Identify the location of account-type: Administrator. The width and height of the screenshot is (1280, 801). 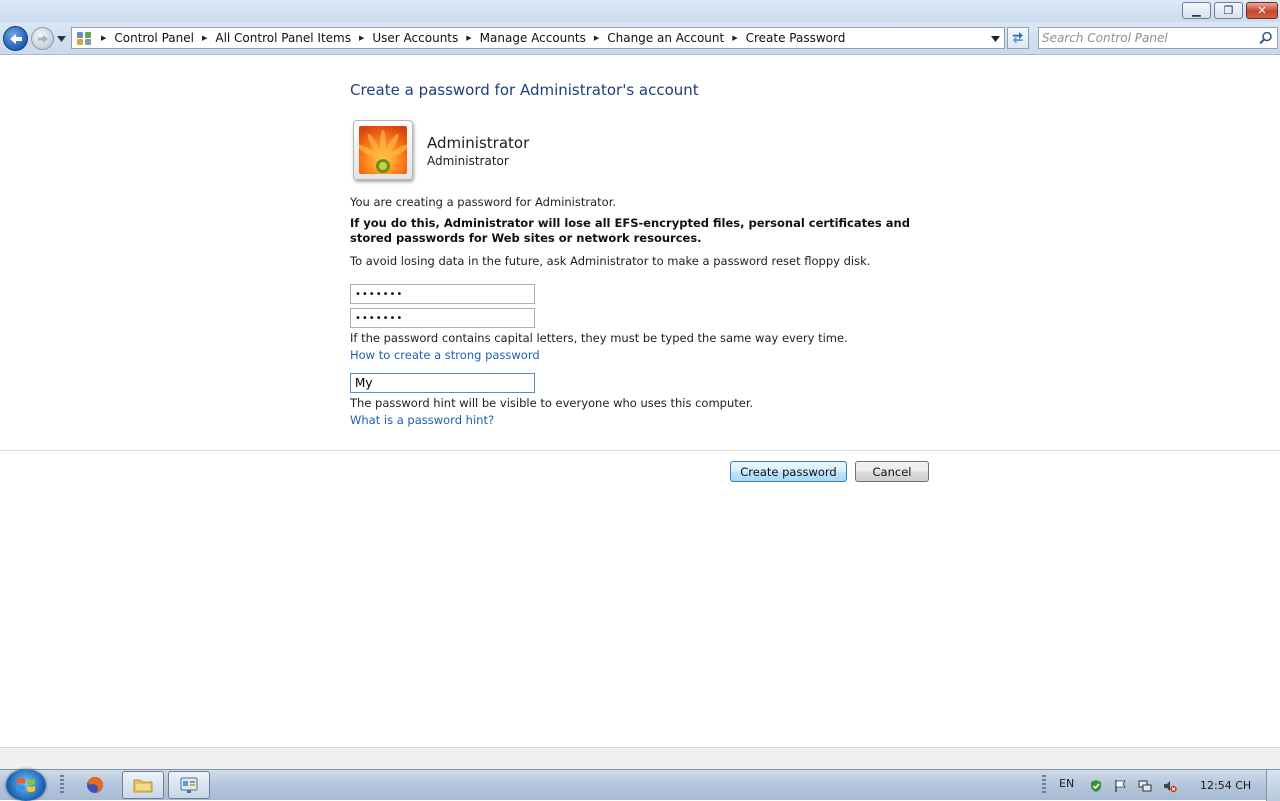
(468, 161).